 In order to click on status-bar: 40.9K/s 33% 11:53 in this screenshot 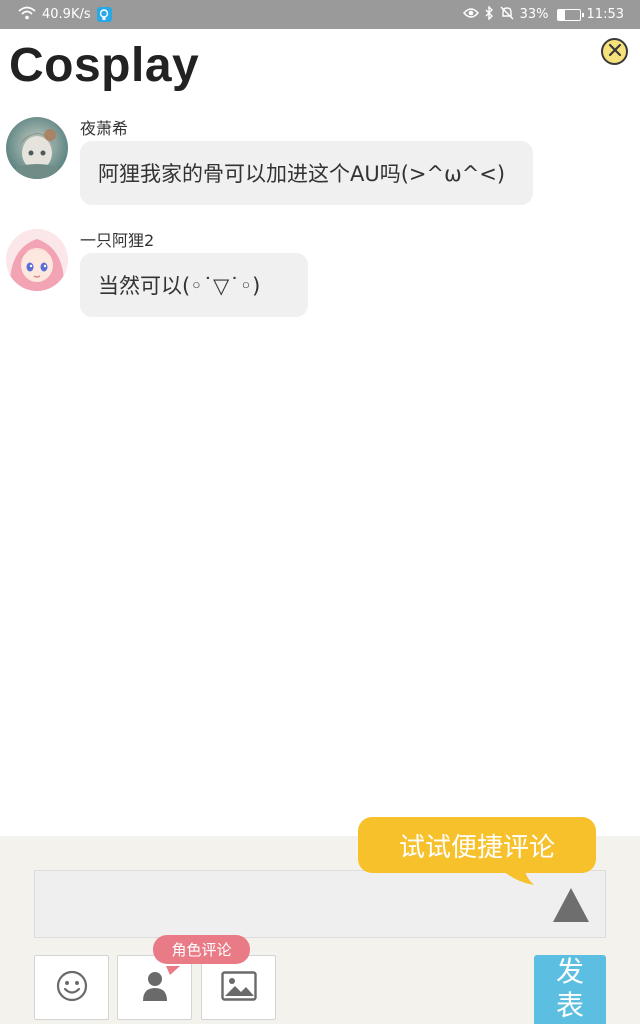, I will do `click(320, 14)`.